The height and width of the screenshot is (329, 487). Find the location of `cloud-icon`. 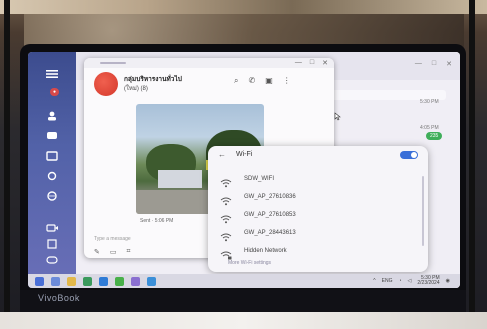

cloud-icon is located at coordinates (52, 258).